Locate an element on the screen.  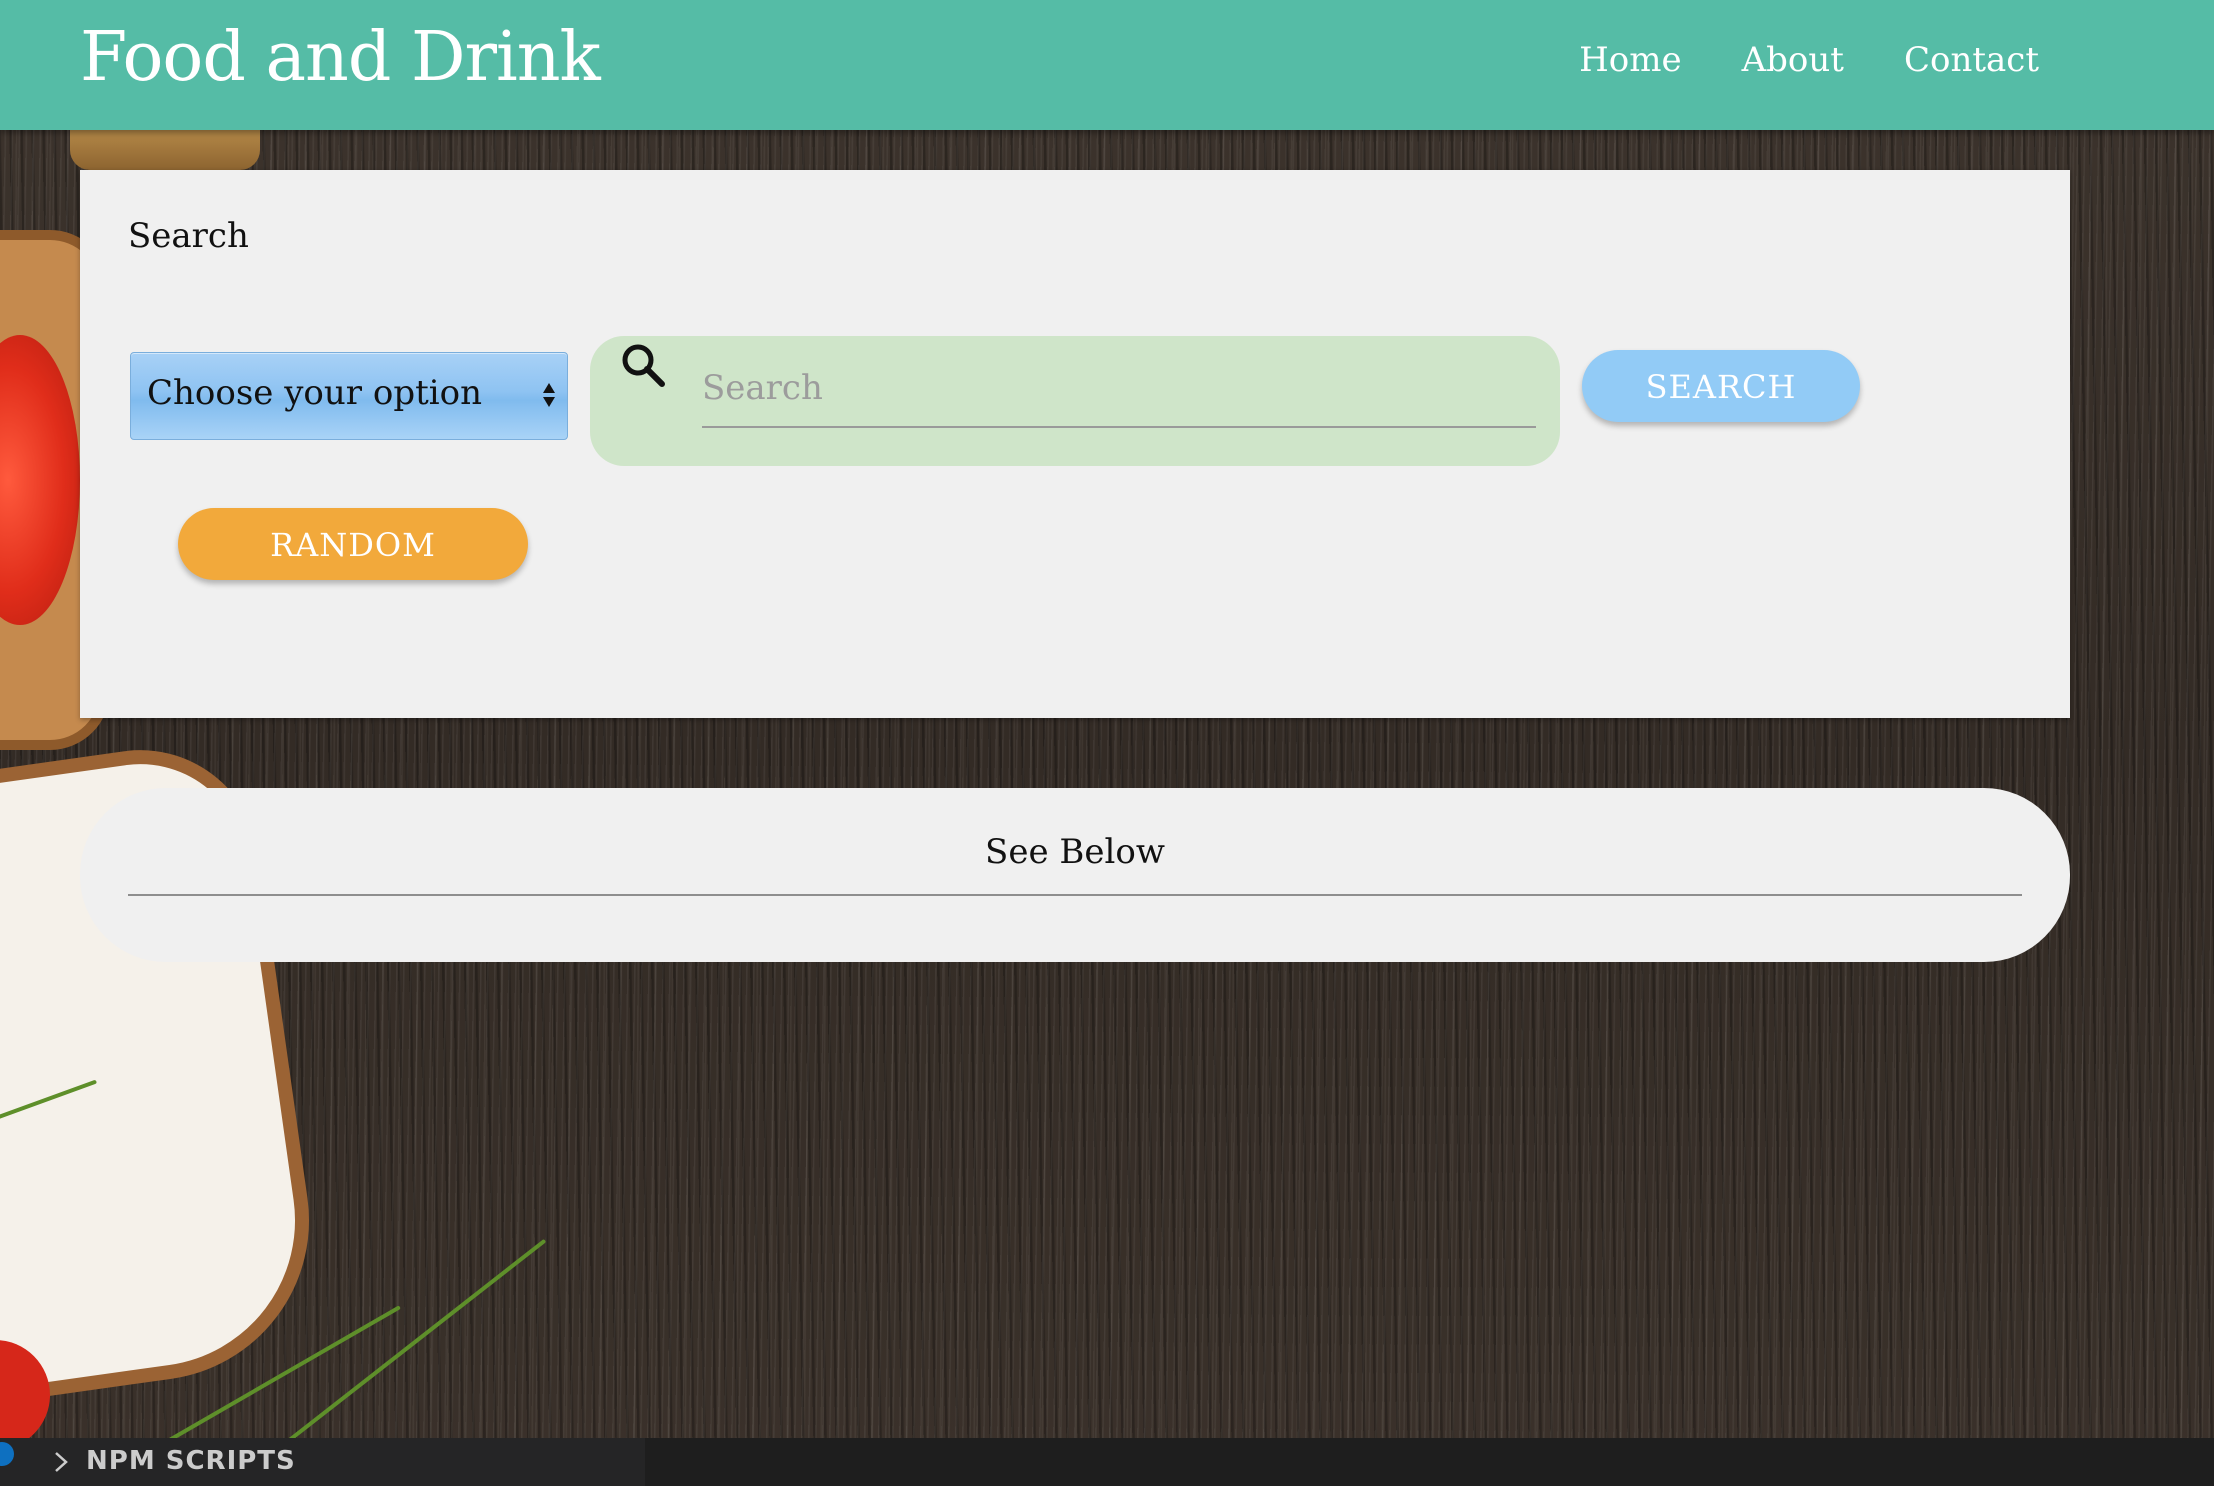
main-nav: Home About Contact is located at coordinates (1809, 60).